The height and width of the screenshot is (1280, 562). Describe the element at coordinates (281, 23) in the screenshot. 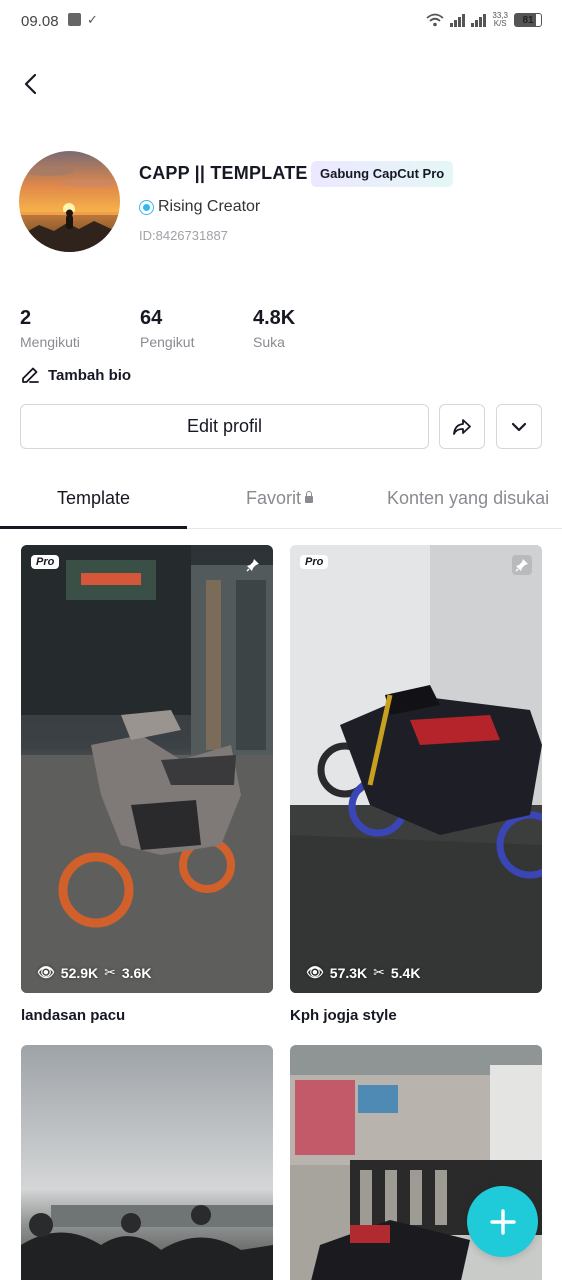

I see `status-bar: 09.08 ✓ 33,3 K/S 81` at that location.